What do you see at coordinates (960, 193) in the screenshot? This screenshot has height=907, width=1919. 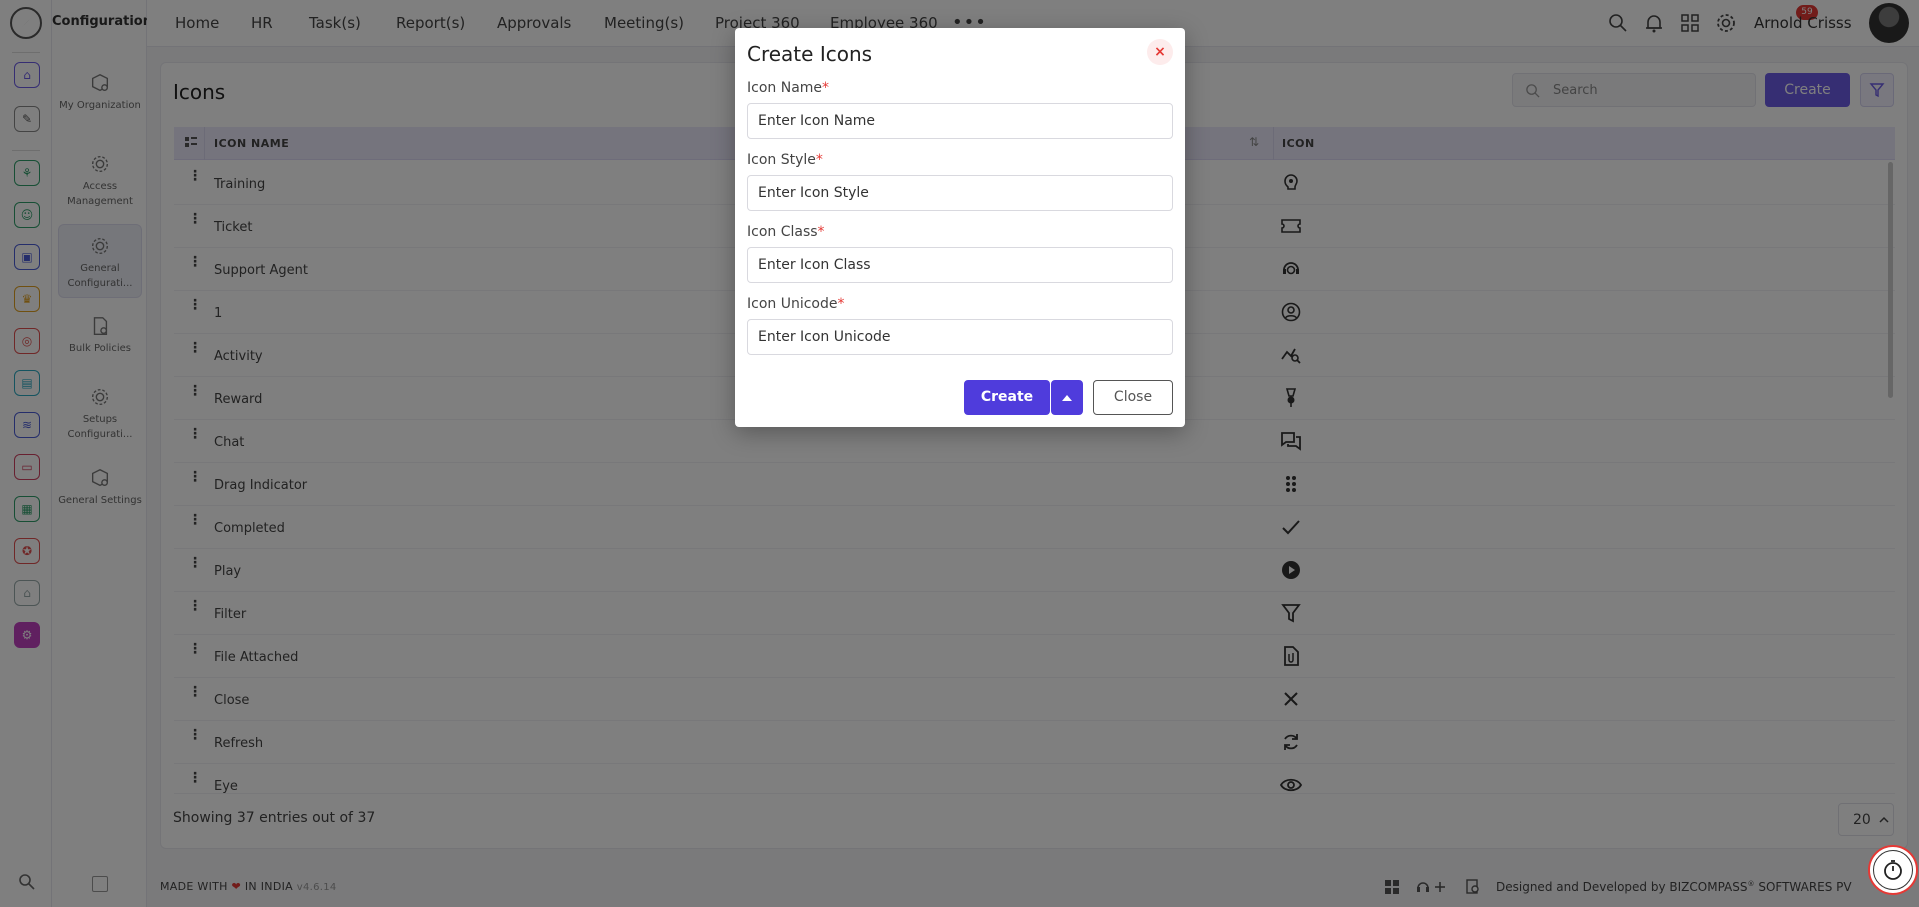 I see `icon-style-input` at bounding box center [960, 193].